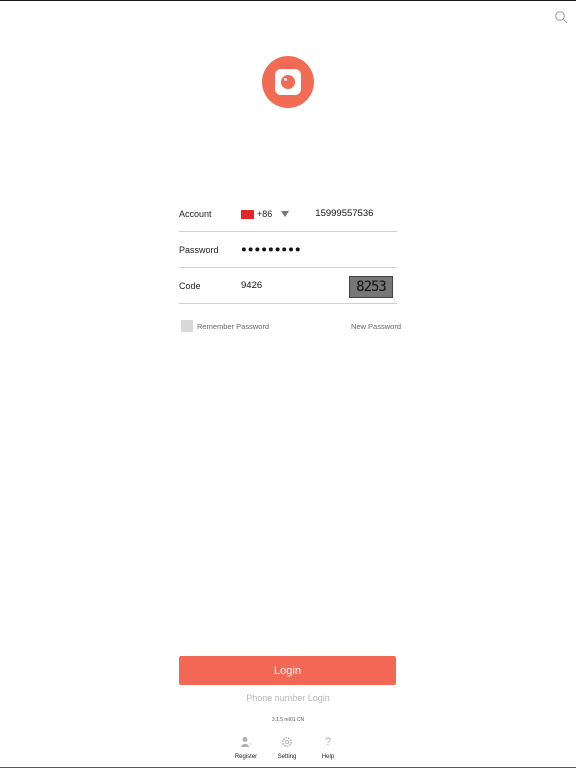  What do you see at coordinates (376, 326) in the screenshot?
I see `new-password-link: New Password` at bounding box center [376, 326].